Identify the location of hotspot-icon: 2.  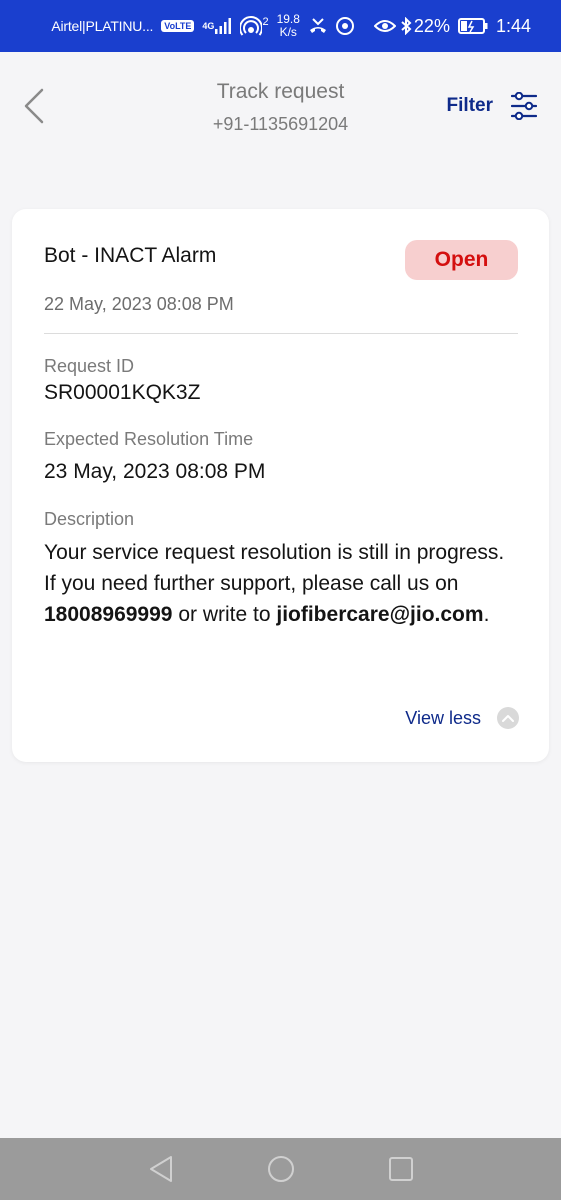
(254, 26).